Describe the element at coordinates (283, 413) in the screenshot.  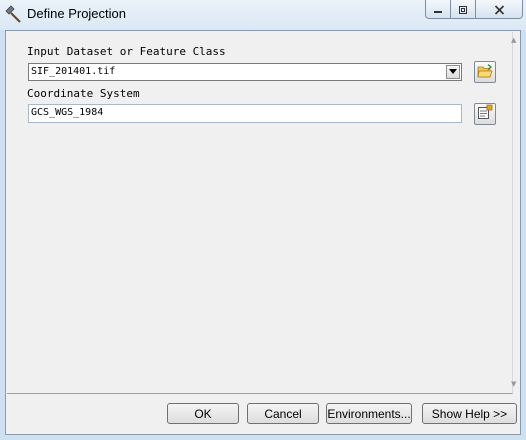
I see `cancel-button: Cancel` at that location.